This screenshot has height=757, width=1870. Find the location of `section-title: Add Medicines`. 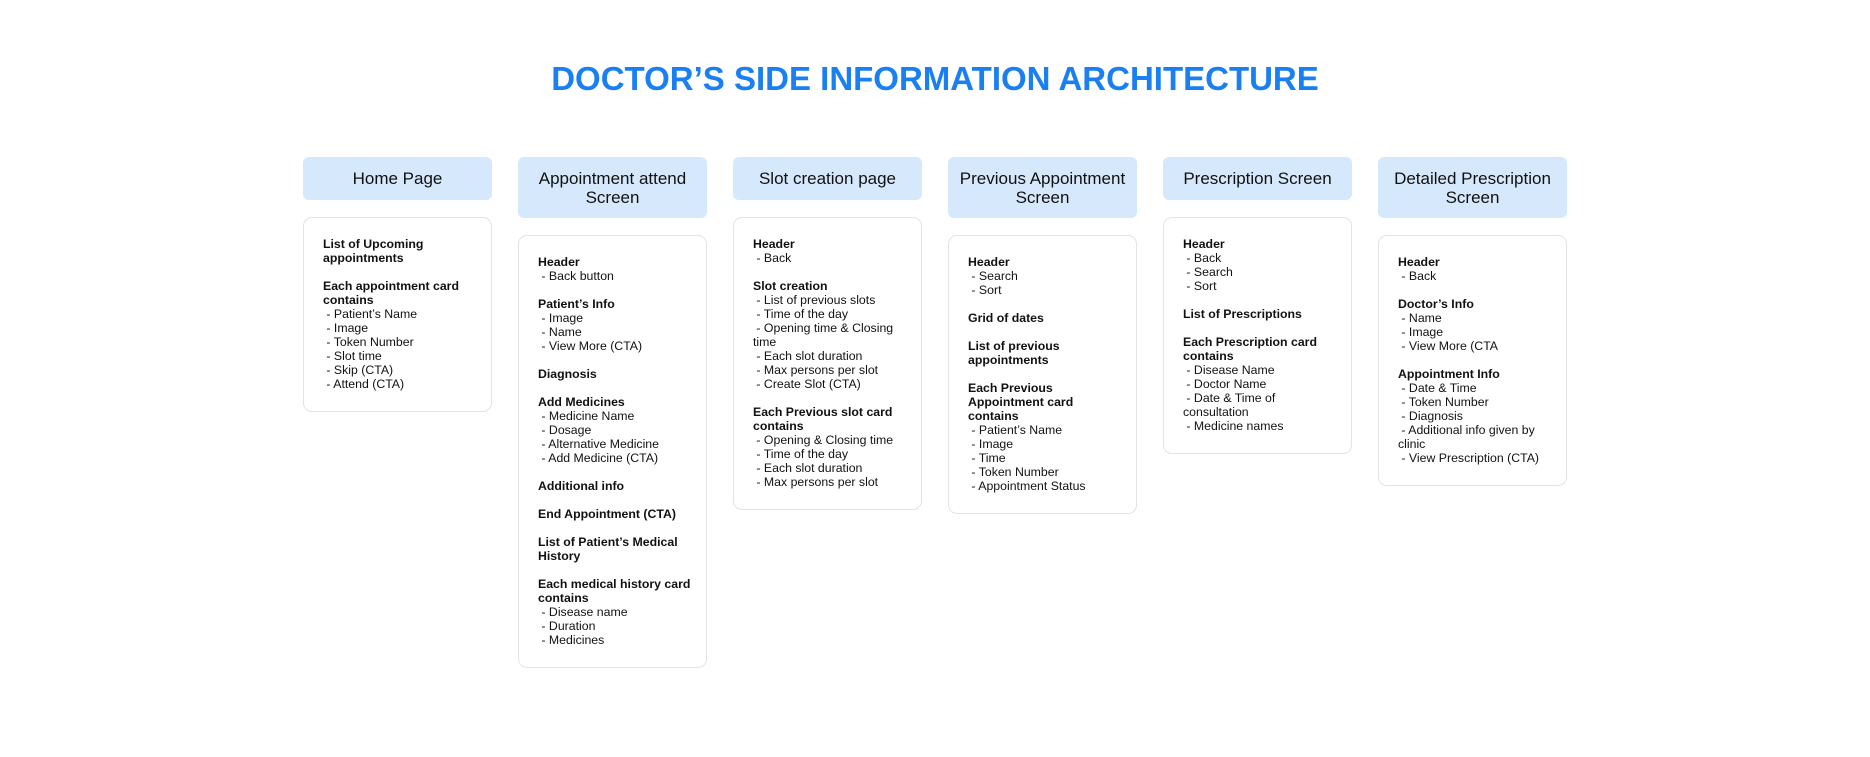

section-title: Add Medicines is located at coordinates (581, 402).